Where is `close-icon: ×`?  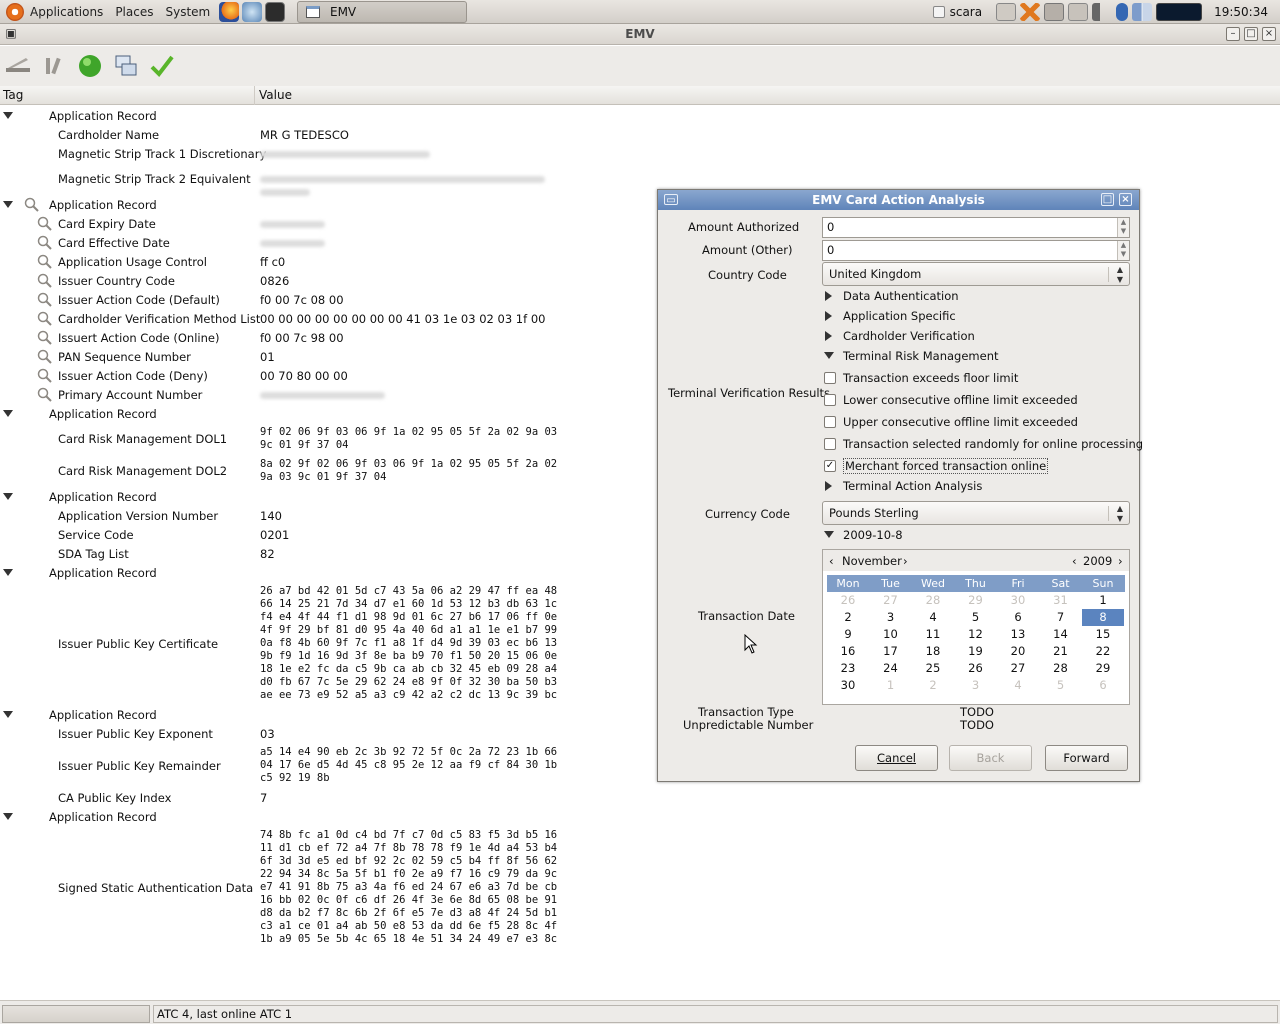 close-icon: × is located at coordinates (1269, 34).